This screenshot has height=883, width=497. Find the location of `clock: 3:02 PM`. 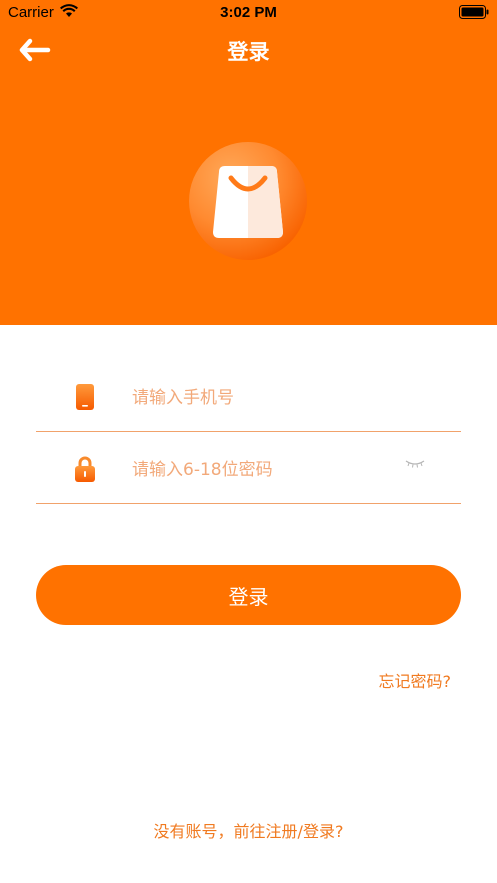

clock: 3:02 PM is located at coordinates (248, 12).